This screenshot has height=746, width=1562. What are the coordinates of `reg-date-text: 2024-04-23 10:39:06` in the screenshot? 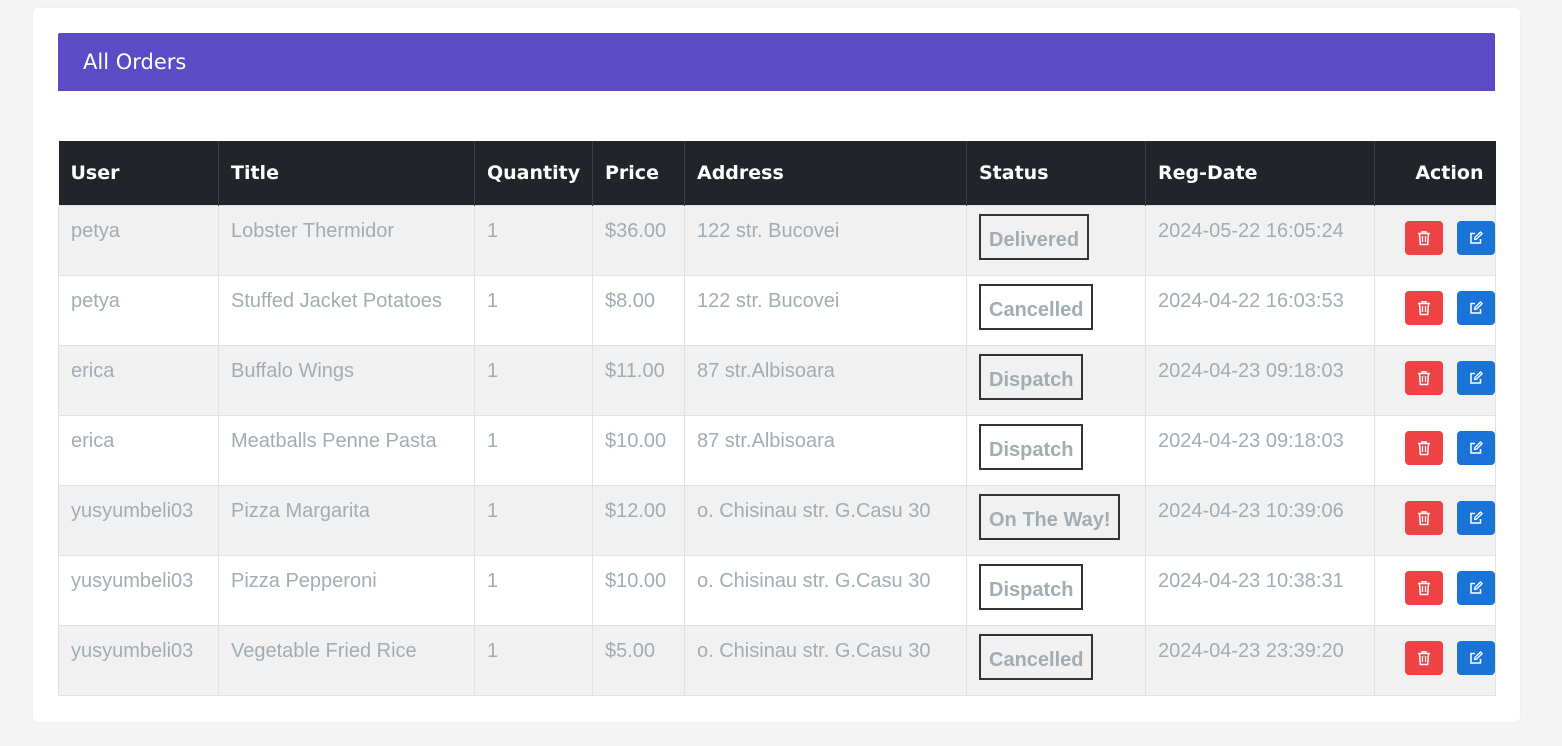 It's located at (1251, 510).